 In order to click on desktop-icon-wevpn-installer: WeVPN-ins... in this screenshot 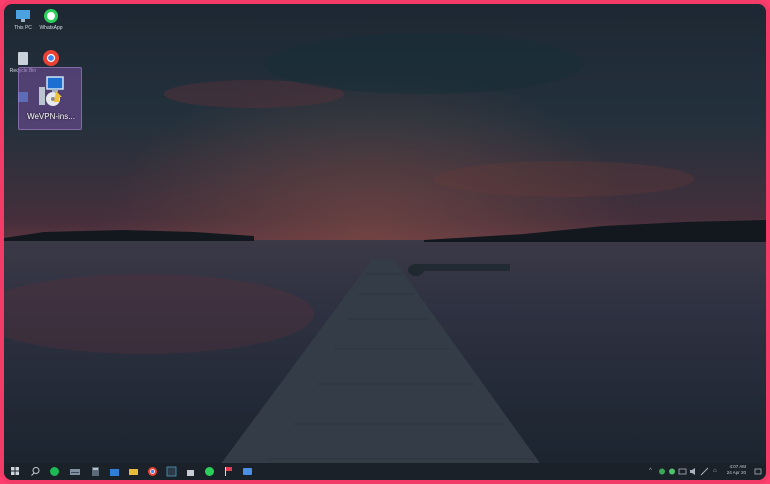, I will do `click(50, 98)`.